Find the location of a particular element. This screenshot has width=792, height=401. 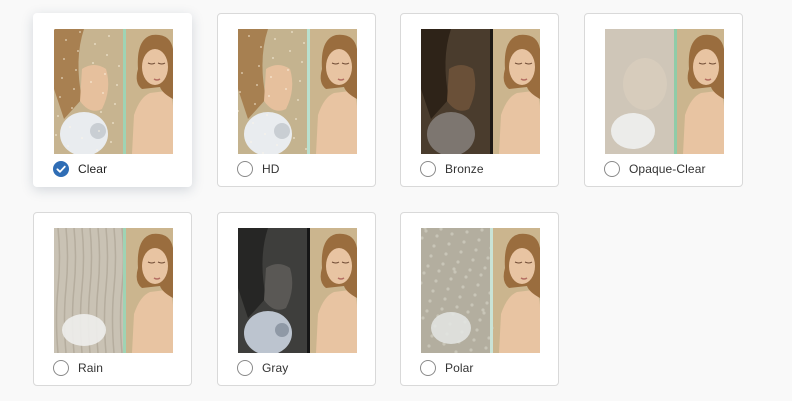

option-row: Opaque-Clear is located at coordinates (655, 169).